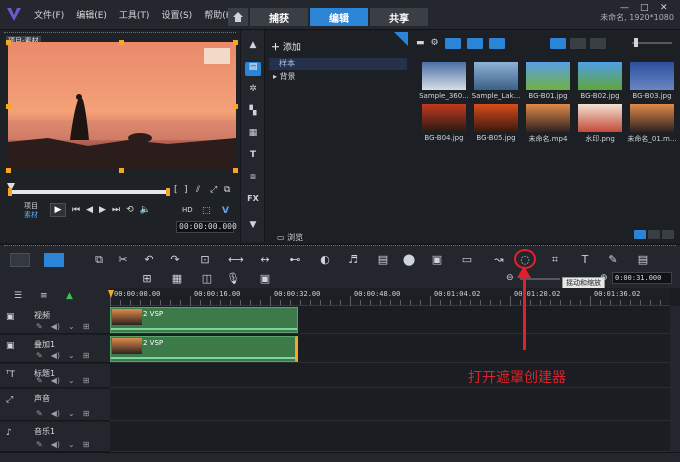  What do you see at coordinates (279, 17) in the screenshot?
I see `tab-capture: 捕获` at bounding box center [279, 17].